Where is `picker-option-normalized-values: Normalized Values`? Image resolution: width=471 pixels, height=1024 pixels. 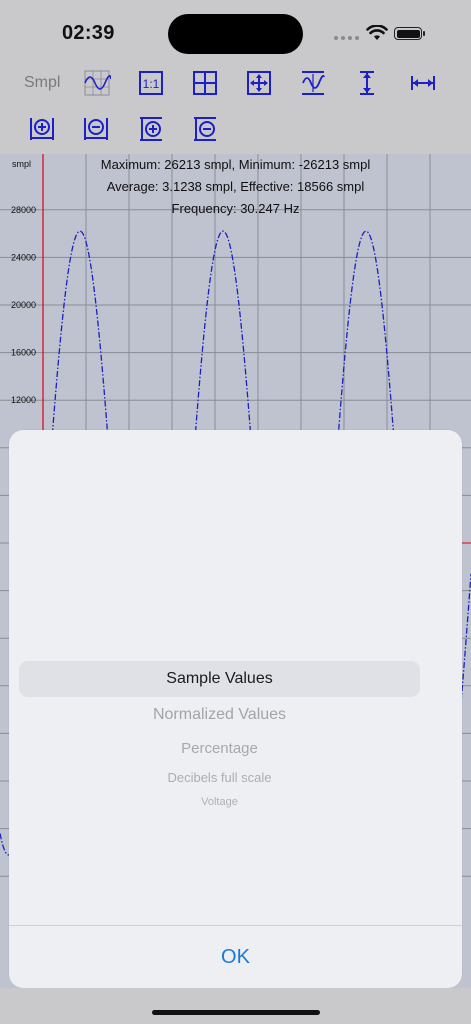 picker-option-normalized-values: Normalized Values is located at coordinates (219, 715).